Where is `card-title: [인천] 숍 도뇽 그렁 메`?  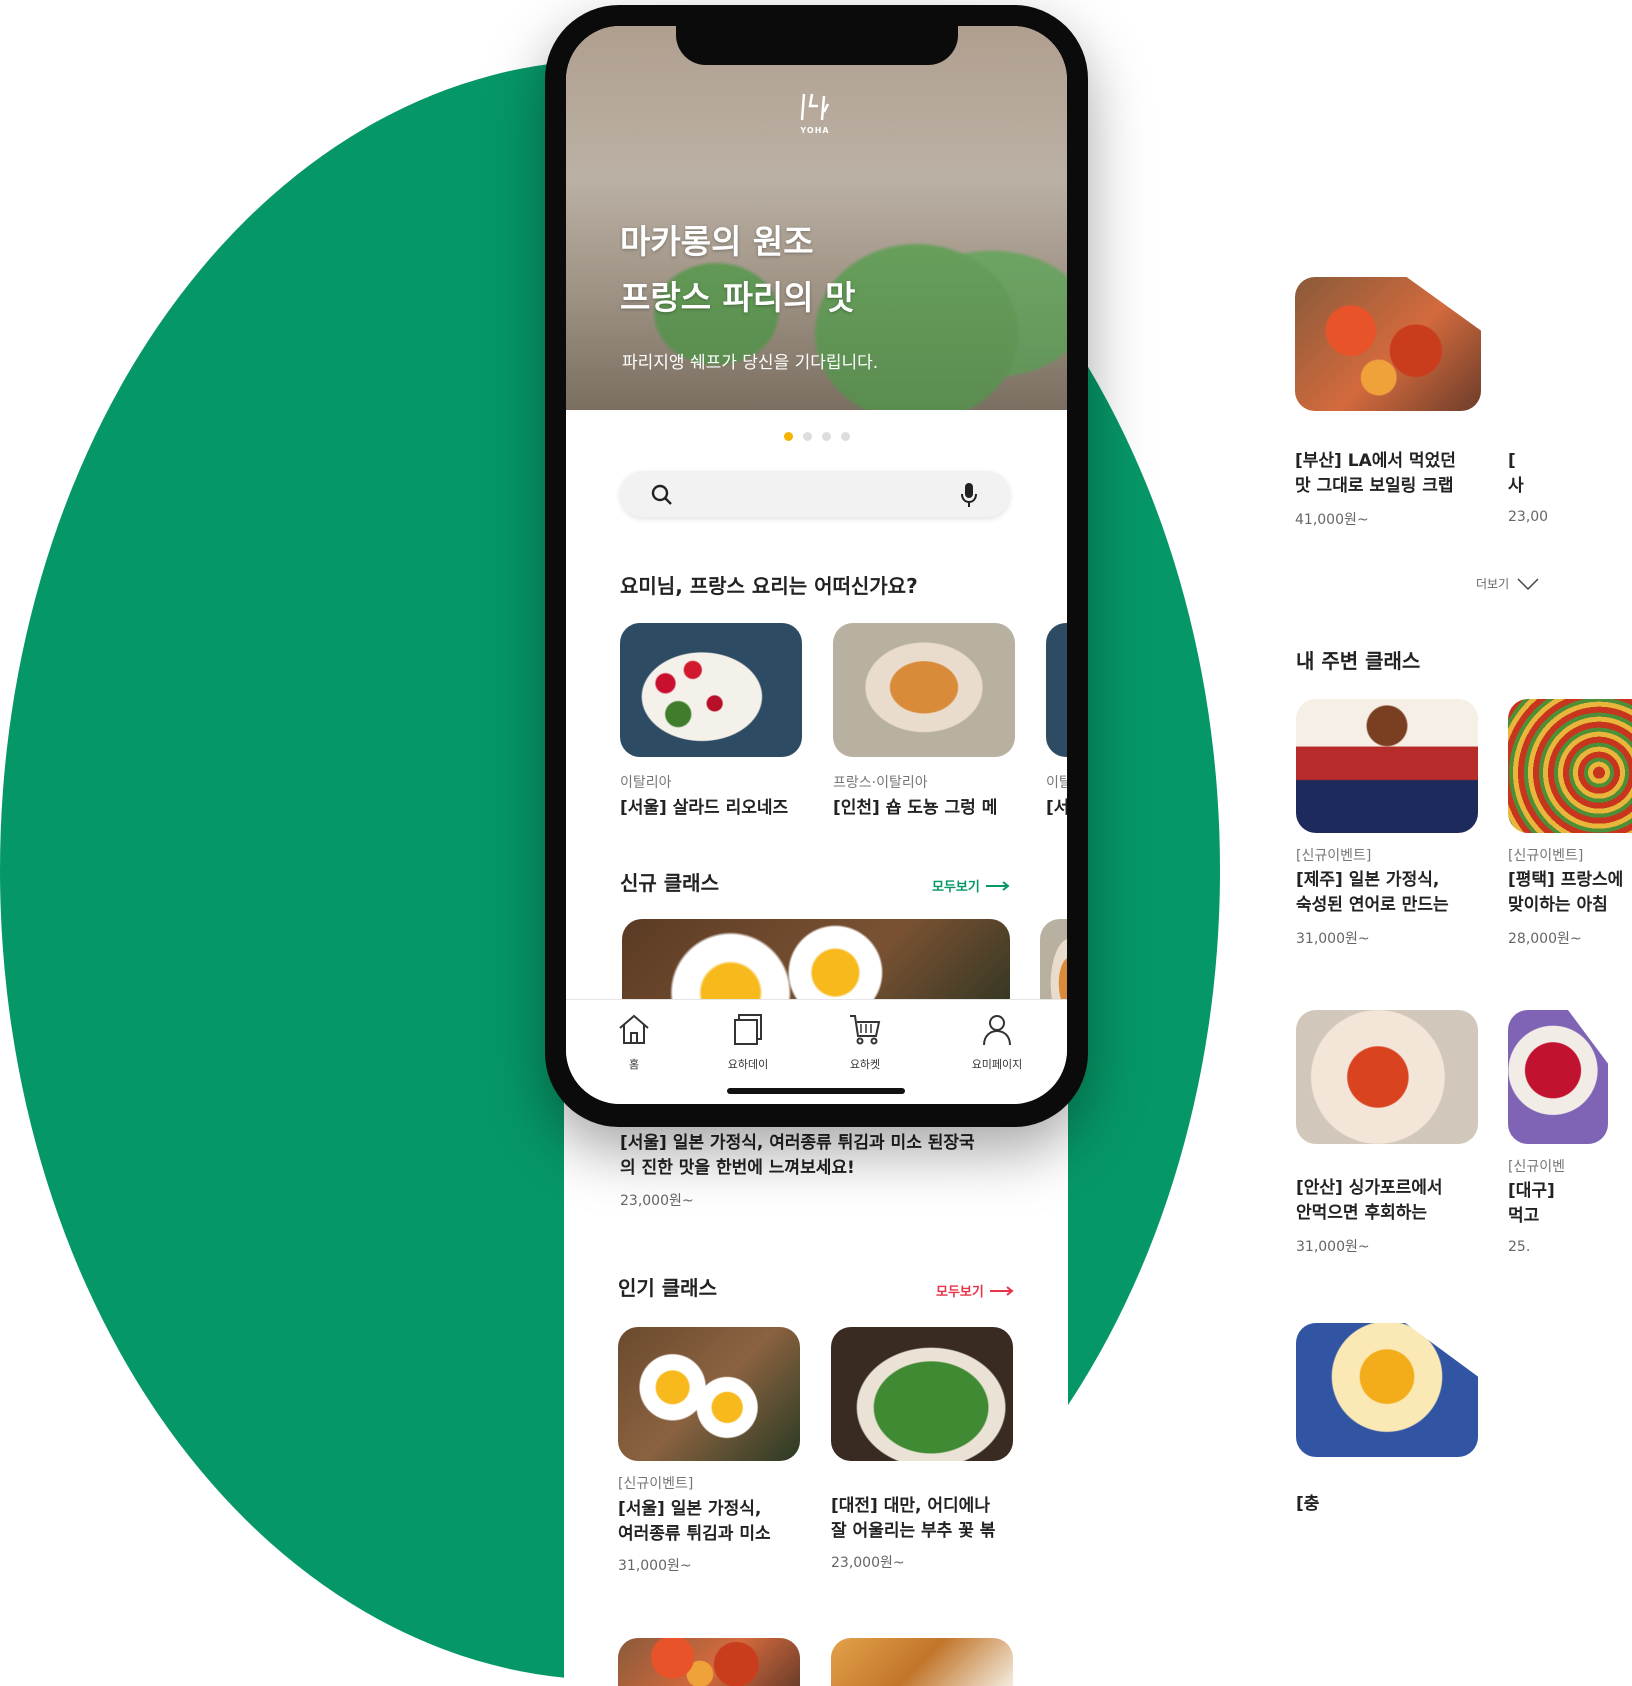
card-title: [인천] 숍 도뇽 그렁 메 is located at coordinates (915, 808).